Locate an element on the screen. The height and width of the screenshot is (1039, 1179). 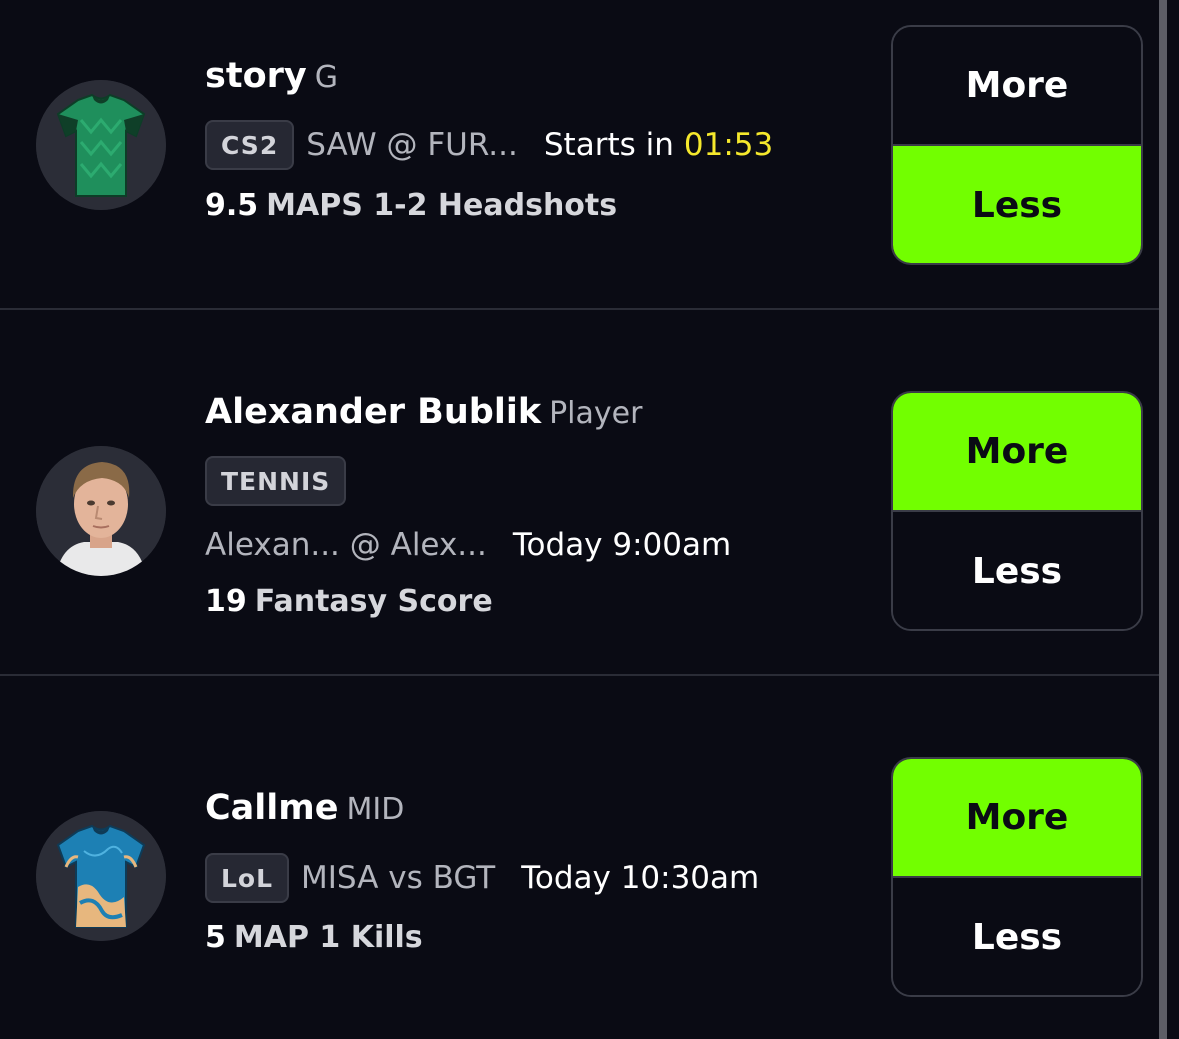
player-name-line: Callme MID is located at coordinates (304, 808).